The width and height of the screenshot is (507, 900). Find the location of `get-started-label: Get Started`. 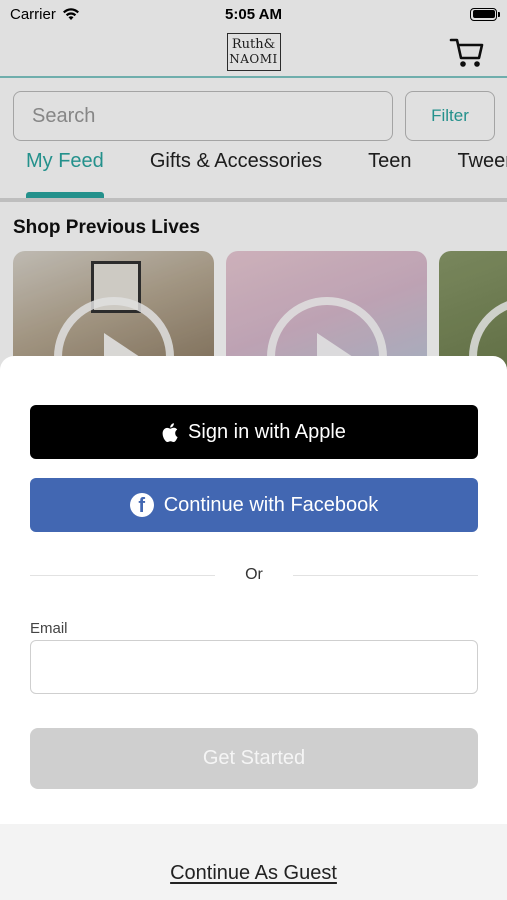

get-started-label: Get Started is located at coordinates (254, 758).